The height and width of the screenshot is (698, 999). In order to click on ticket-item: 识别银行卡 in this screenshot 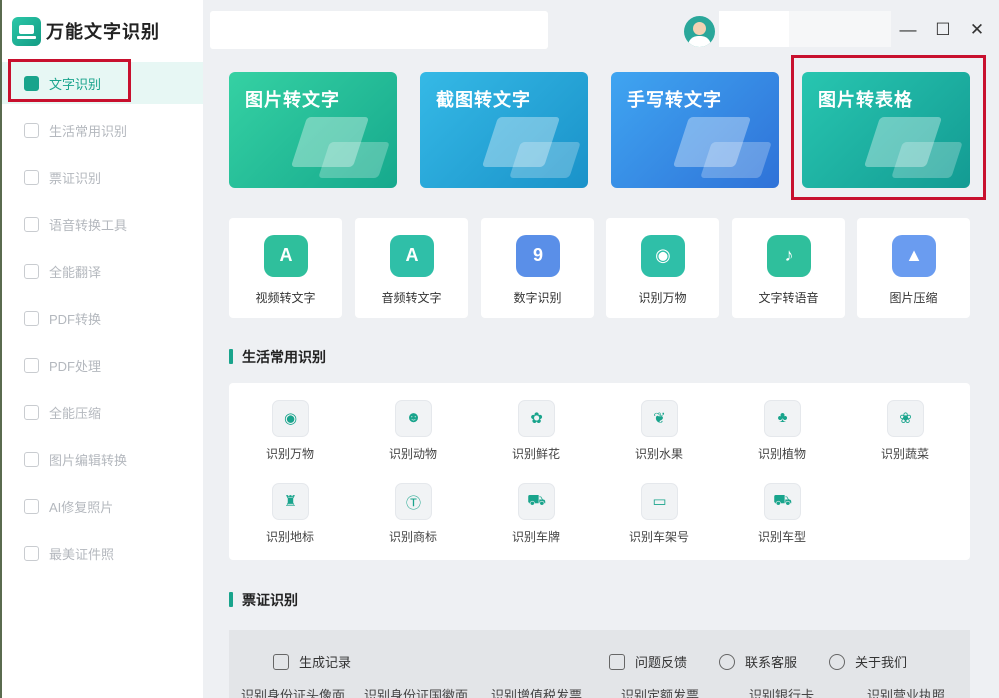, I will do `click(781, 691)`.